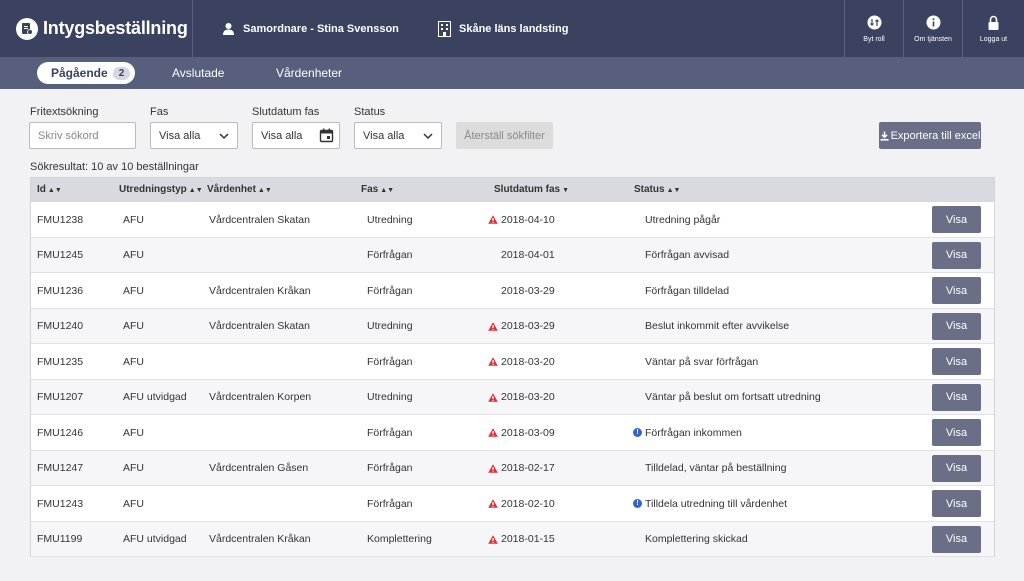  What do you see at coordinates (993, 39) in the screenshot?
I see `logout-label: Logga ut` at bounding box center [993, 39].